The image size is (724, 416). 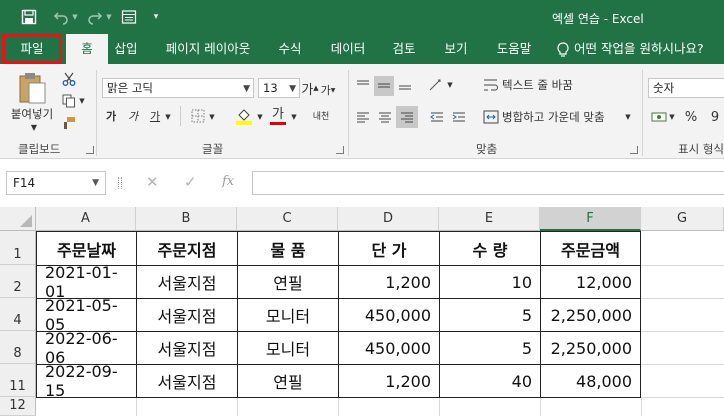 What do you see at coordinates (18, 281) in the screenshot?
I see `row-header-2: 2` at bounding box center [18, 281].